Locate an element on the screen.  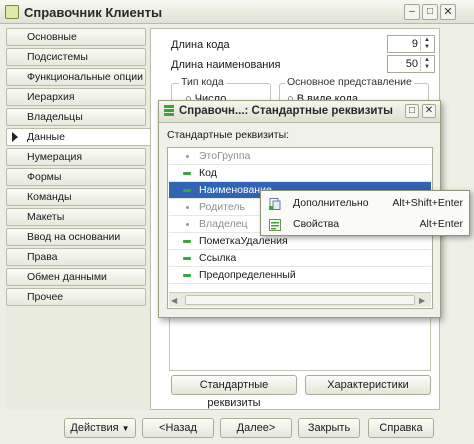
standard-attributes-button: Стандартные реквизиты is located at coordinates (234, 392).